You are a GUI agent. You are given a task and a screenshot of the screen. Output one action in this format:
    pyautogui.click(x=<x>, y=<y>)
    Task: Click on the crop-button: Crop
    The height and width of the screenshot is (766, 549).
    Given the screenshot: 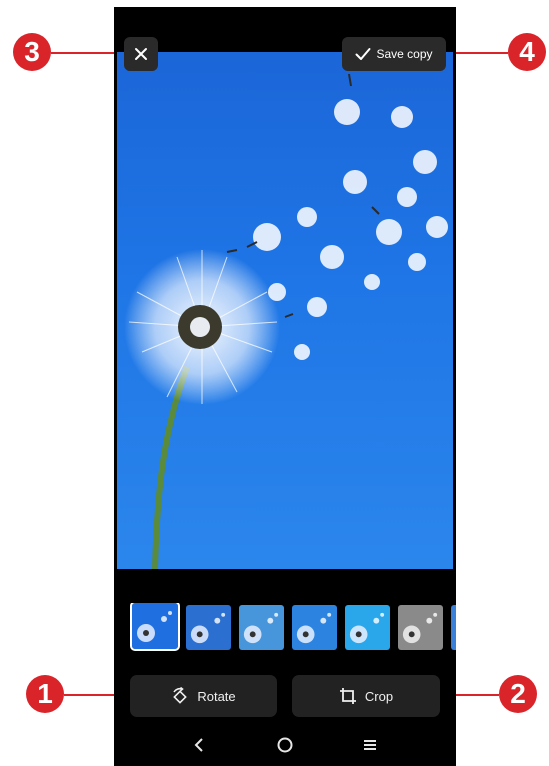 What is the action you would take?
    pyautogui.click(x=366, y=696)
    